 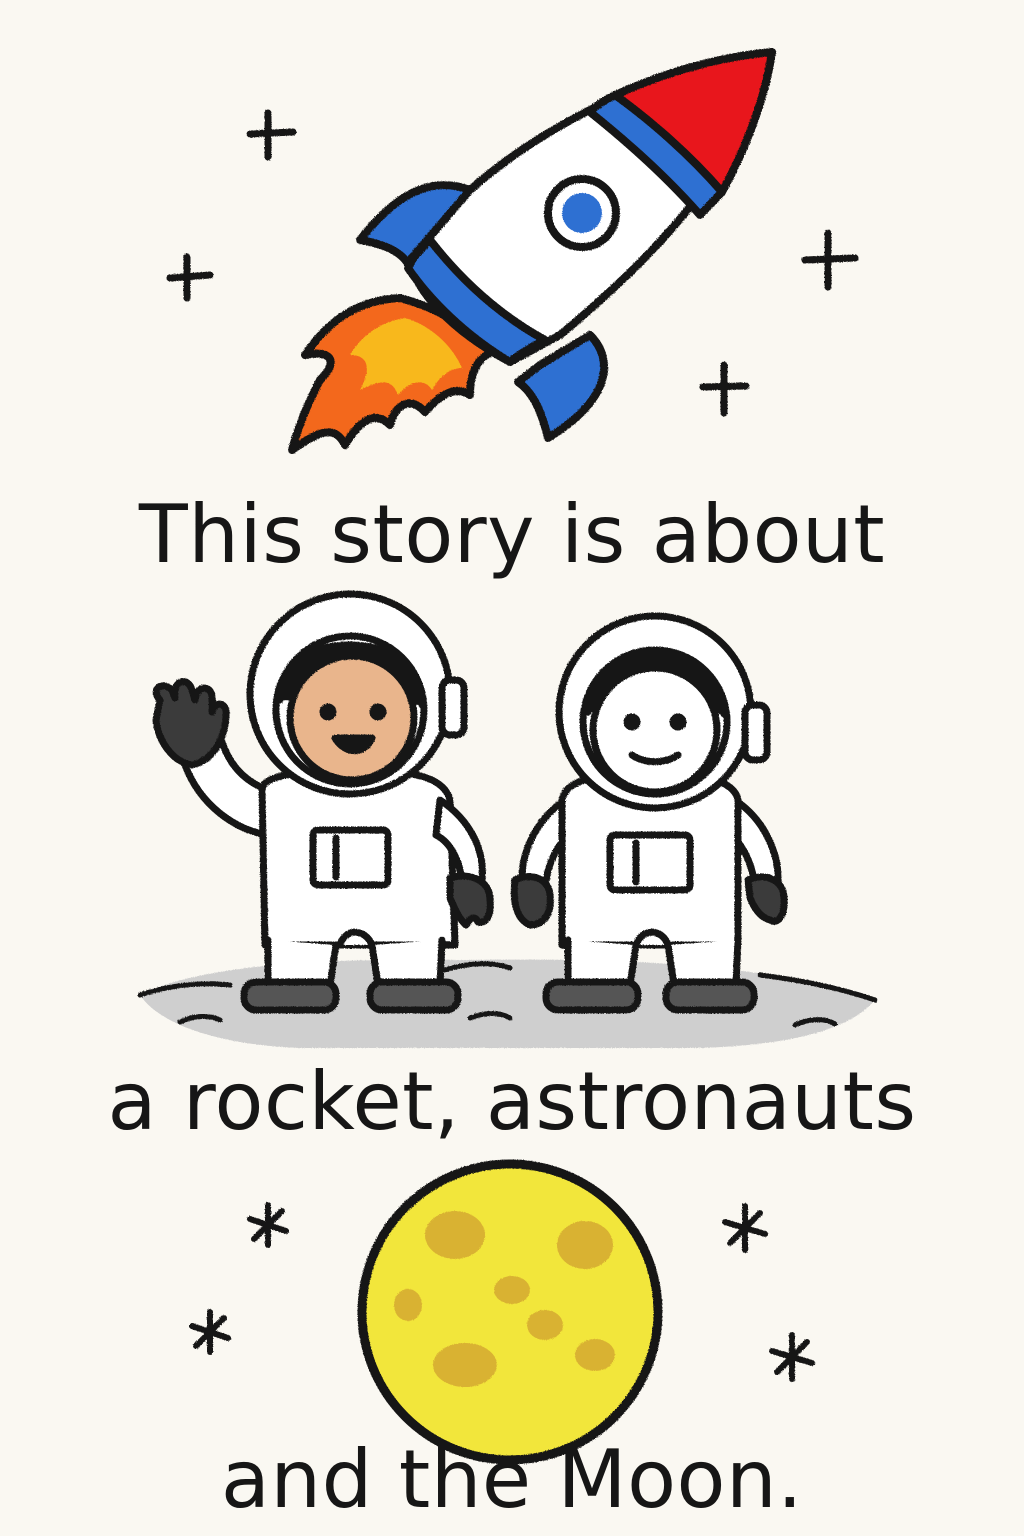 I want to click on story-line-2: a rocket, astronauts, so click(x=512, y=1101).